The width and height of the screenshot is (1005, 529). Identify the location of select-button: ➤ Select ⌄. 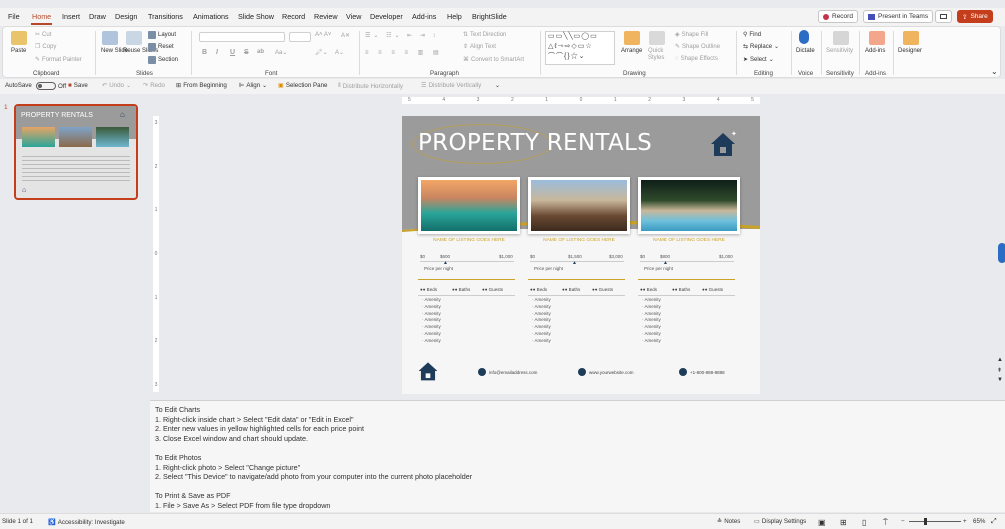
(758, 60).